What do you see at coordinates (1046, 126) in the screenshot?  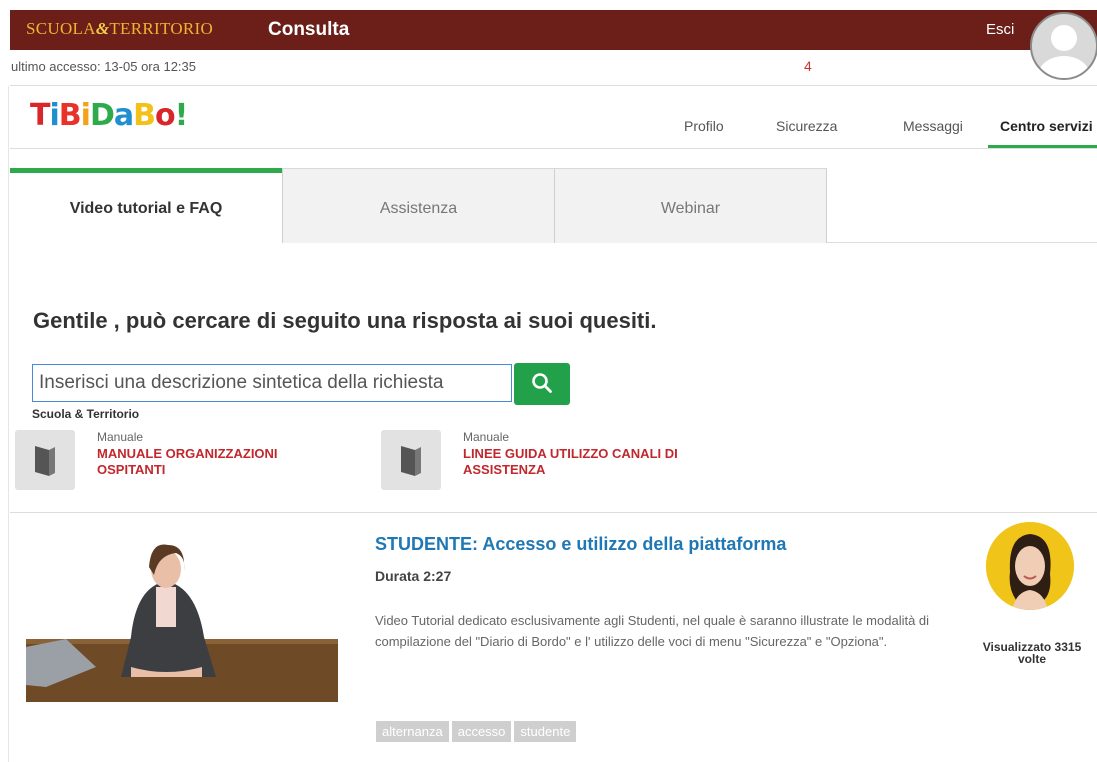 I see `nav-item-centro-servizi: Centro servizi` at bounding box center [1046, 126].